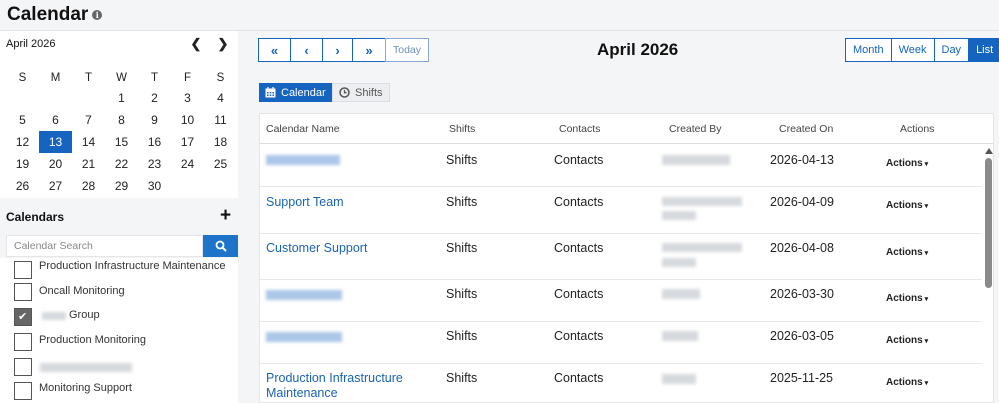 The width and height of the screenshot is (999, 403). Describe the element at coordinates (223, 44) in the screenshot. I see `chevron-right-icon: ❯` at that location.